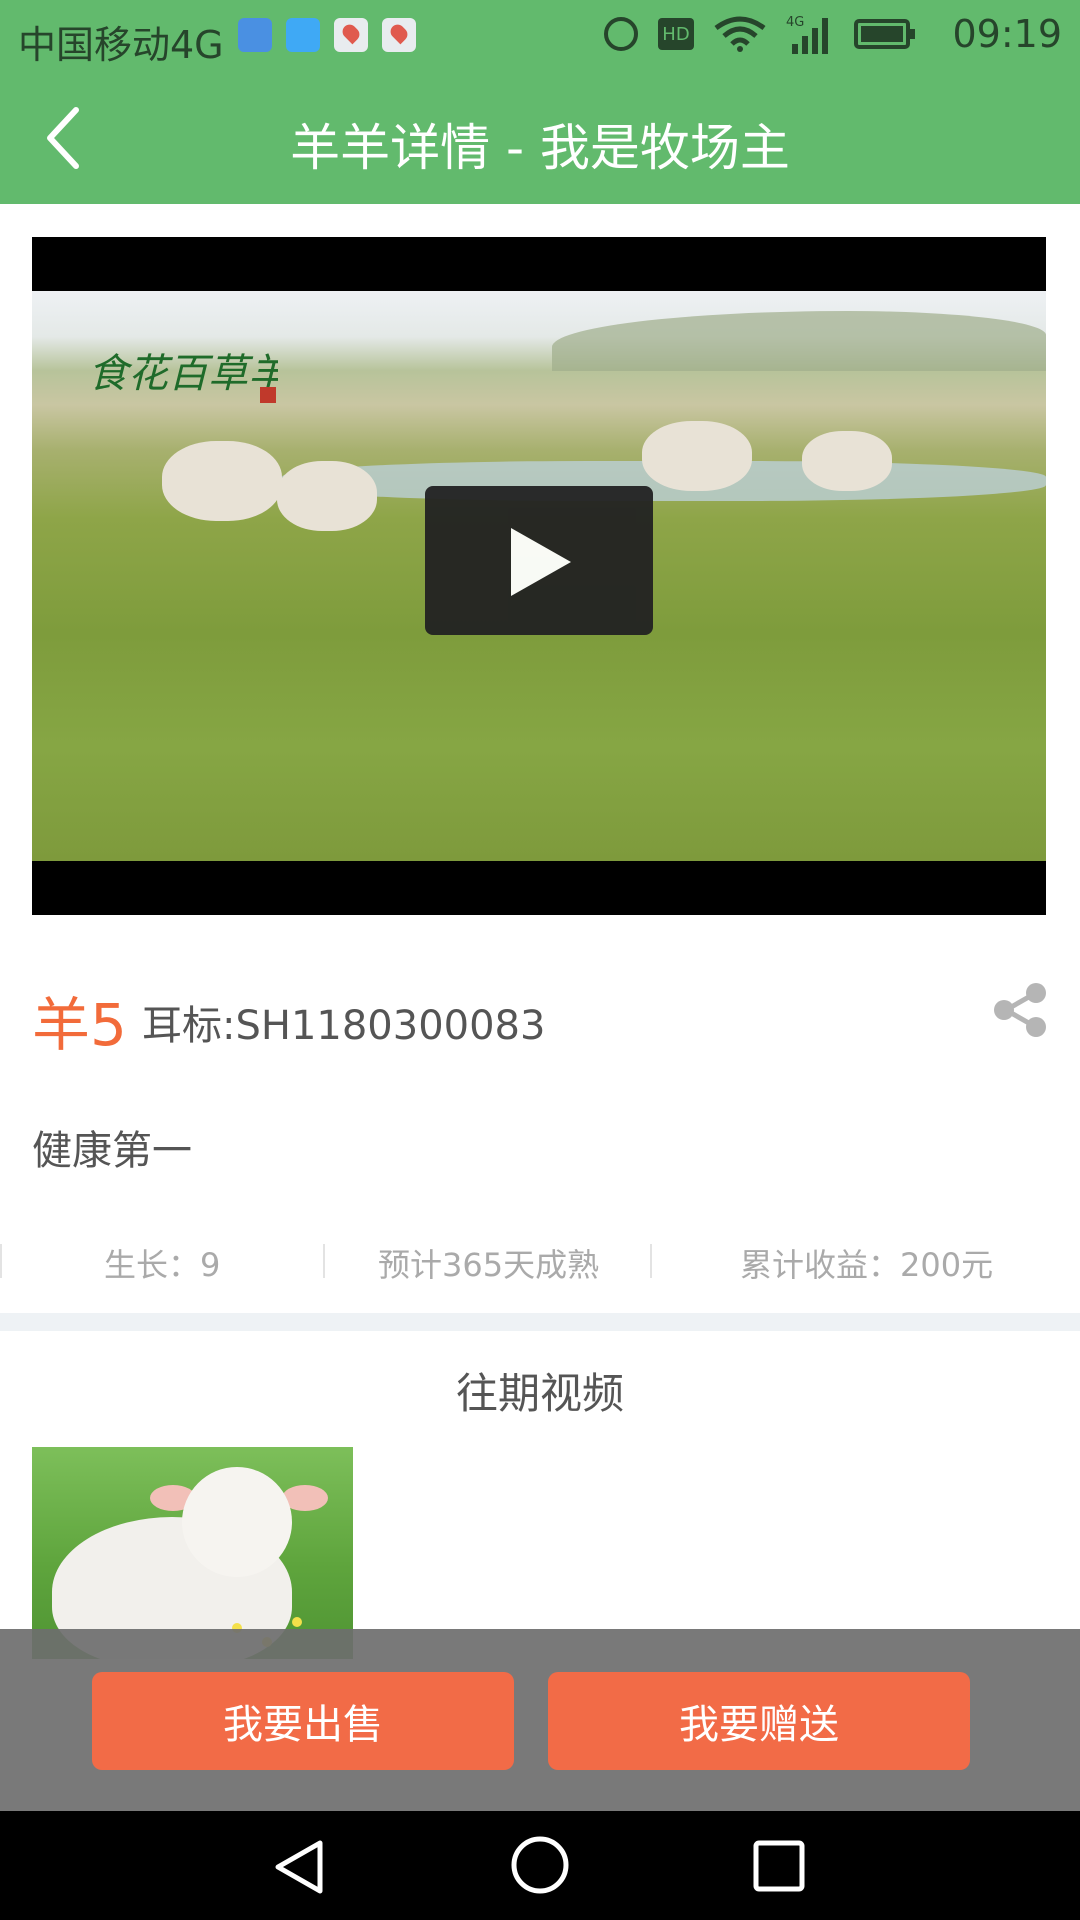 This screenshot has width=1080, height=1920. I want to click on system-icons: HD 4G, so click(759, 34).